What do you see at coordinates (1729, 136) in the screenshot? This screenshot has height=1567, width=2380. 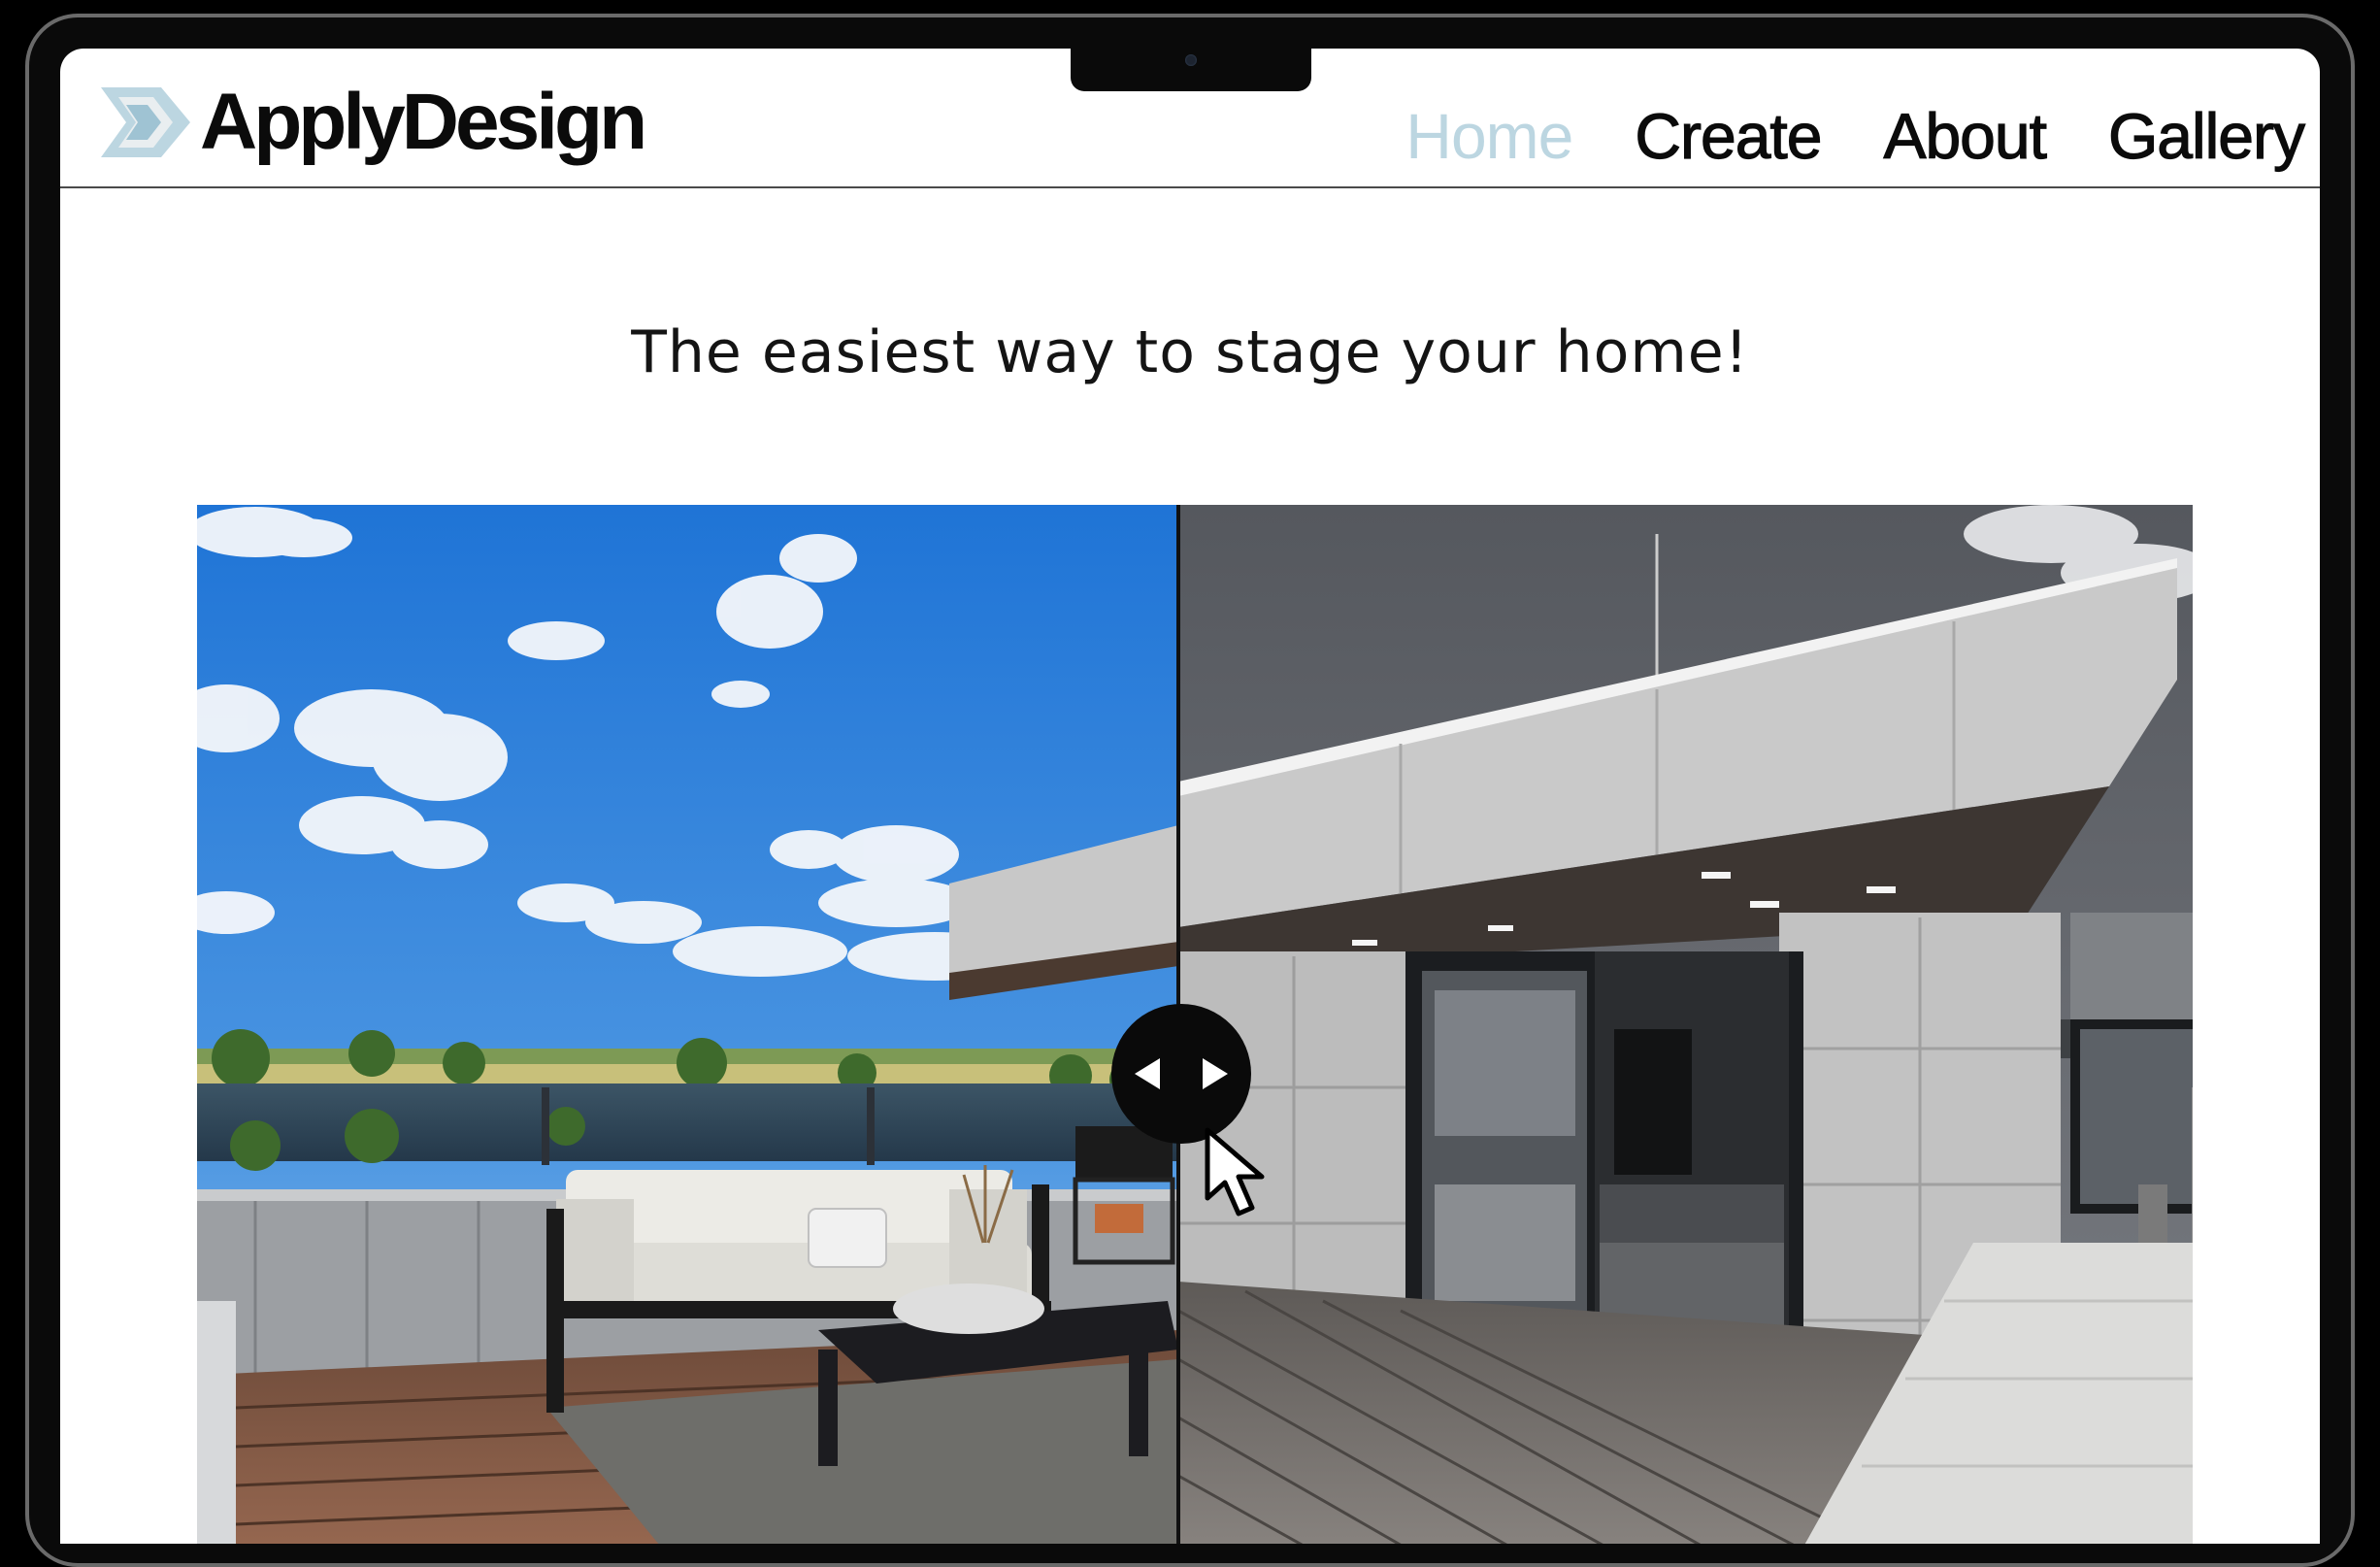 I see `nav-create: Create` at bounding box center [1729, 136].